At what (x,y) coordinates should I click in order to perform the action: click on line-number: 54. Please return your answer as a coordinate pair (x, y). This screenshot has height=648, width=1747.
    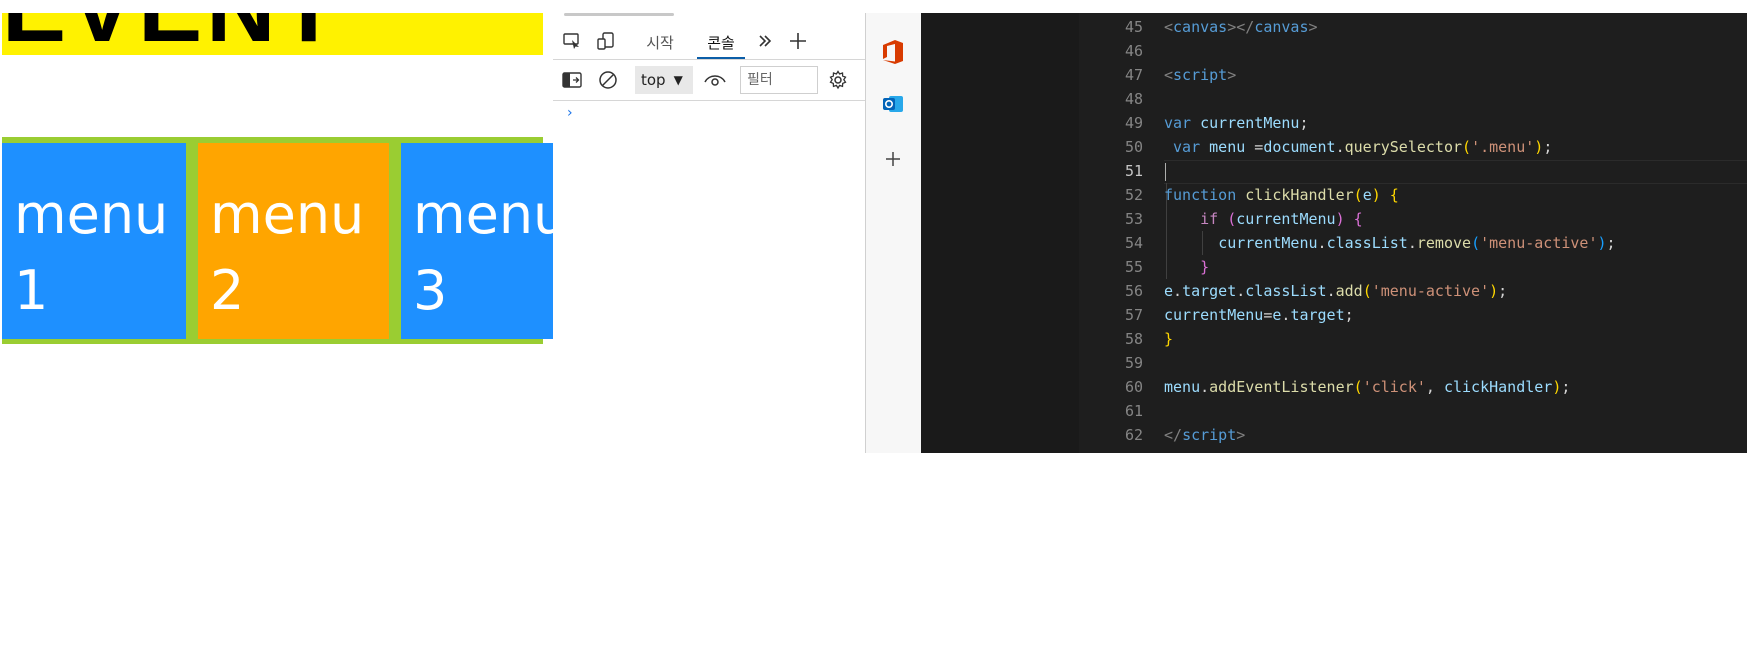
    Looking at the image, I should click on (1133, 243).